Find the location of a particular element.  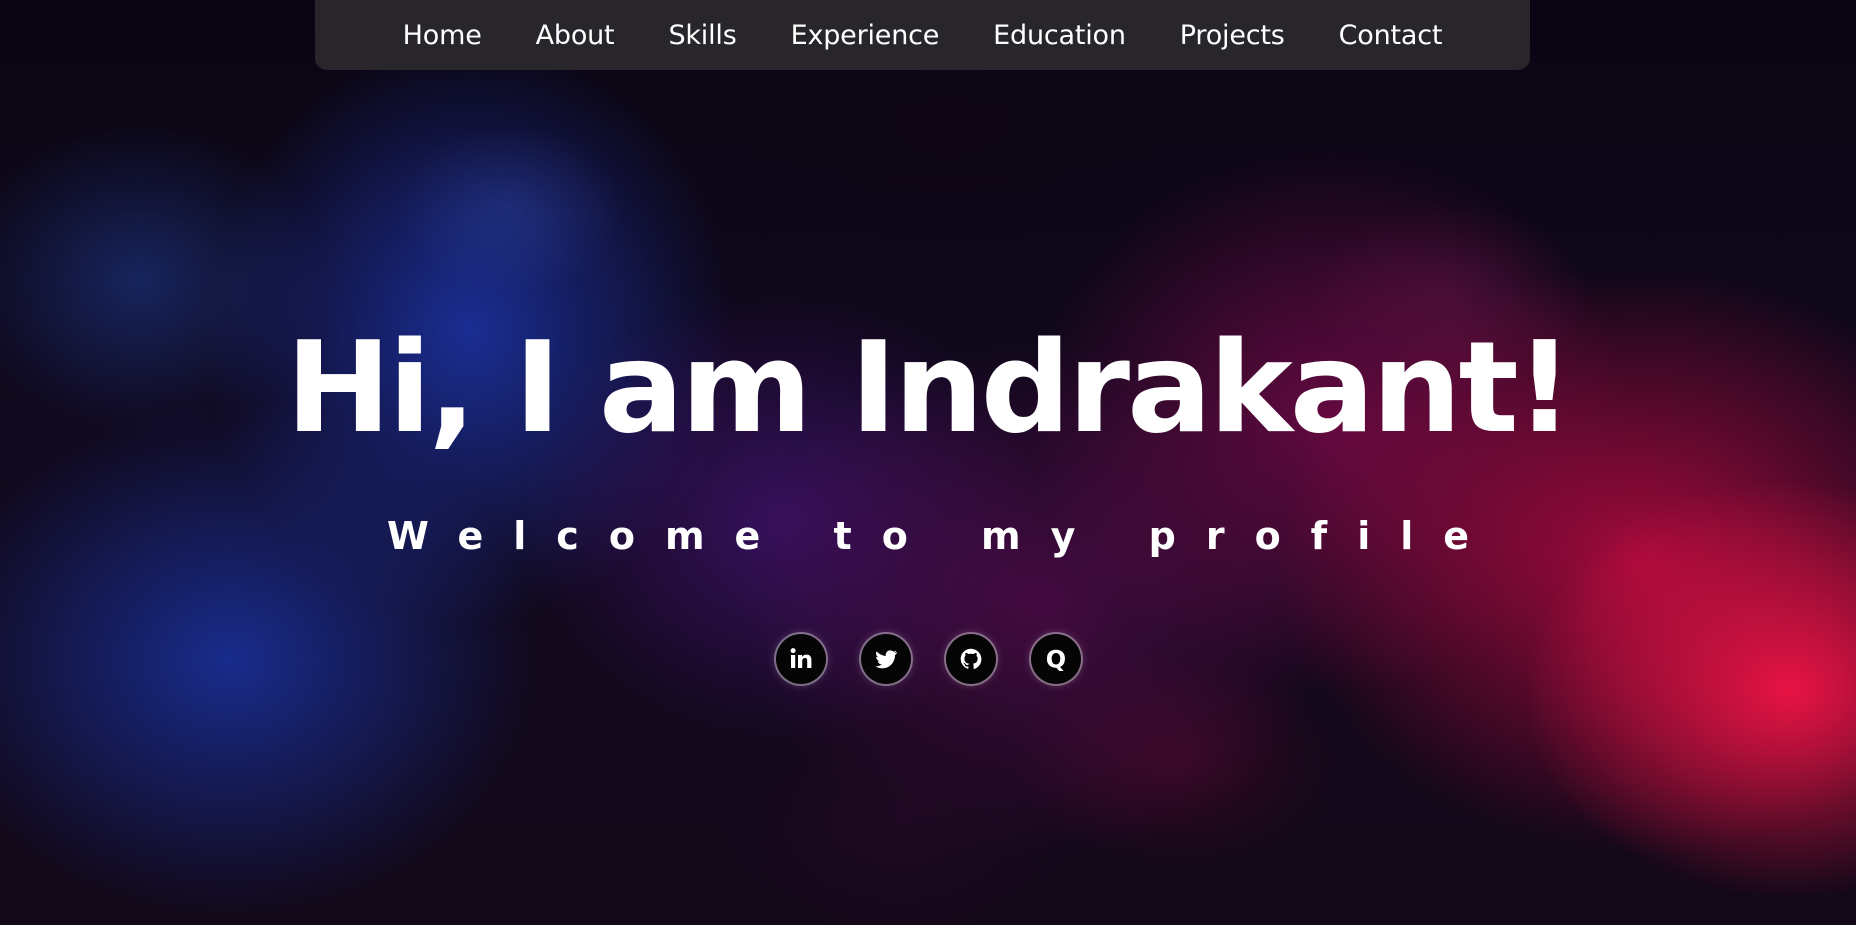

hero-headline: Hi, I am Indrakant! is located at coordinates (929, 387).